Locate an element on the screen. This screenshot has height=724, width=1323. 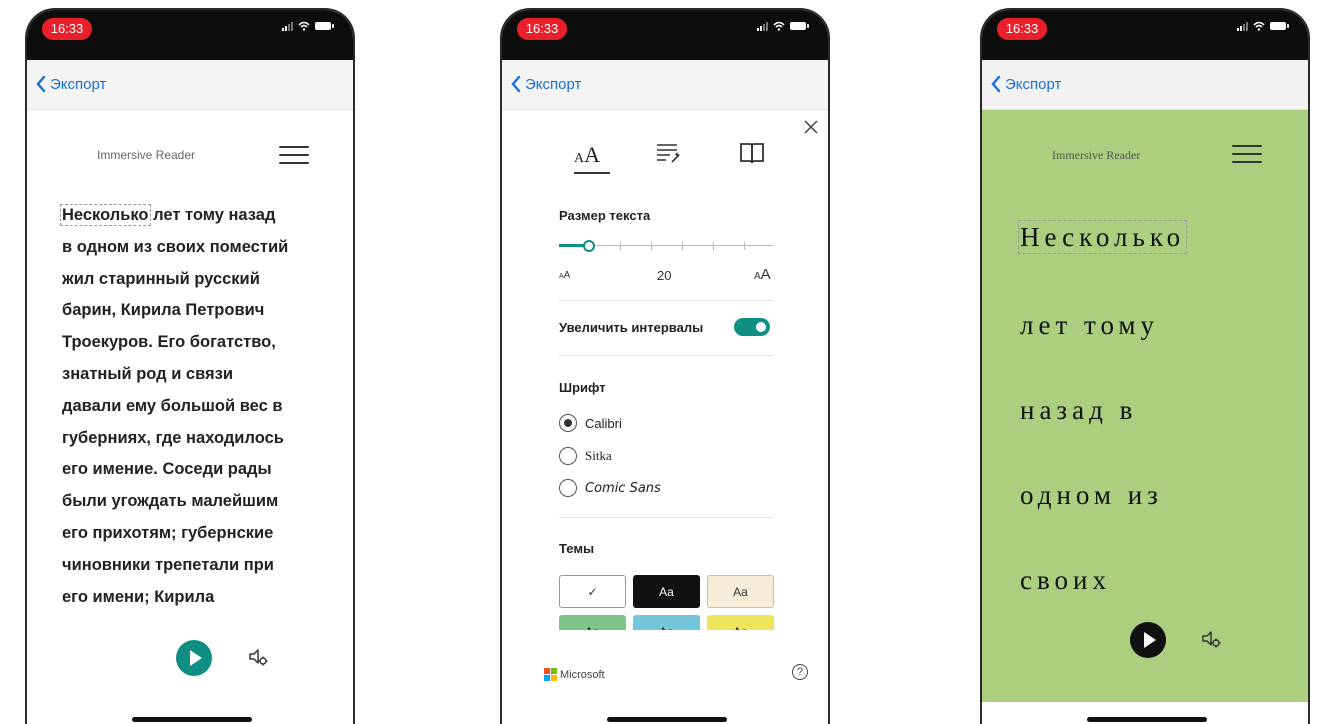
settings-tabs: AA is located at coordinates (667, 160).